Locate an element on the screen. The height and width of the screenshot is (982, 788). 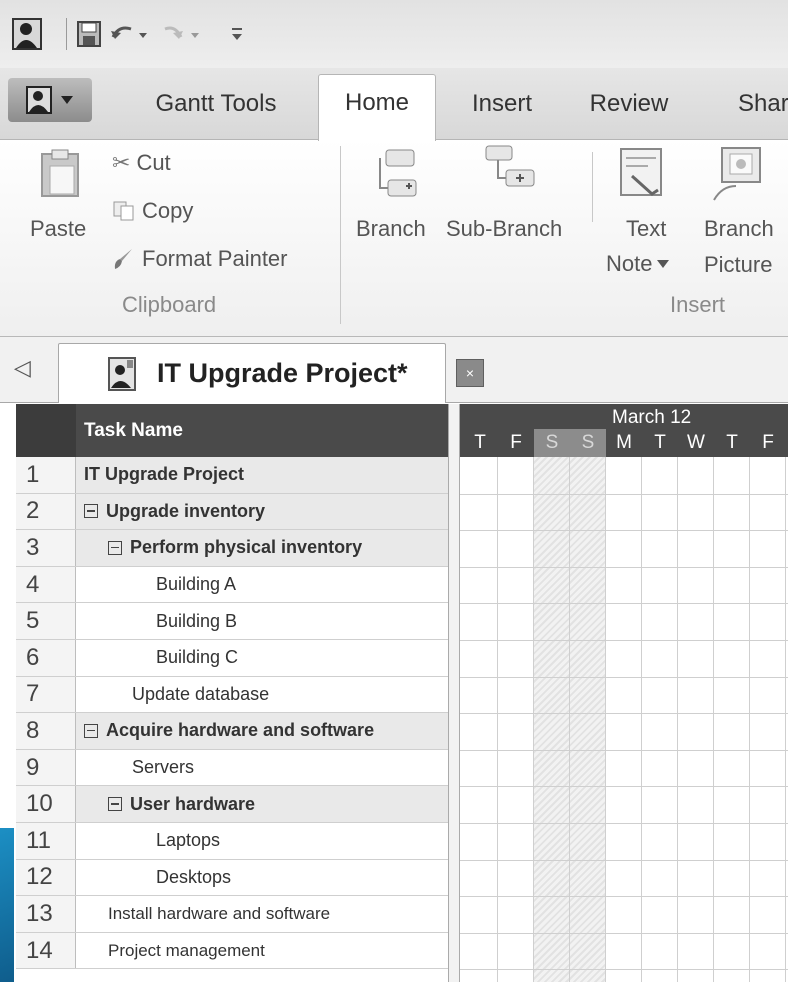
row-number: 4 is located at coordinates (46, 584).